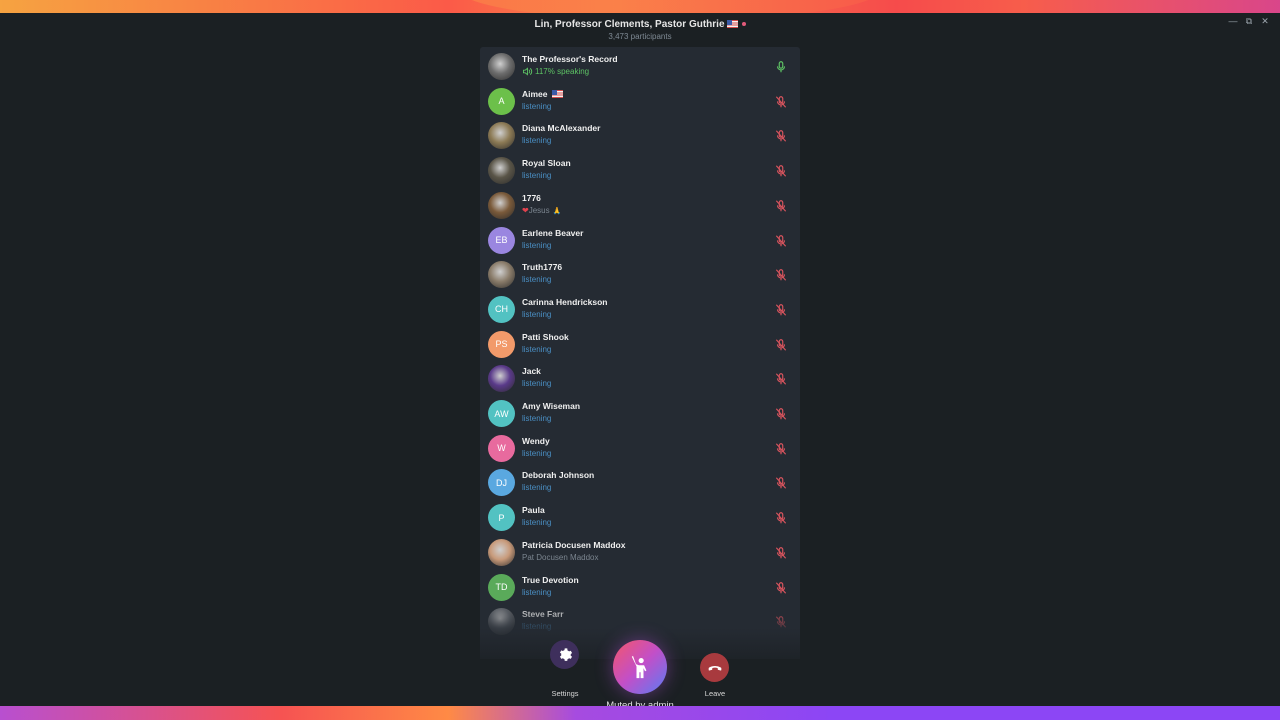  I want to click on participant-status: ❤Jesus 🙏, so click(541, 210).